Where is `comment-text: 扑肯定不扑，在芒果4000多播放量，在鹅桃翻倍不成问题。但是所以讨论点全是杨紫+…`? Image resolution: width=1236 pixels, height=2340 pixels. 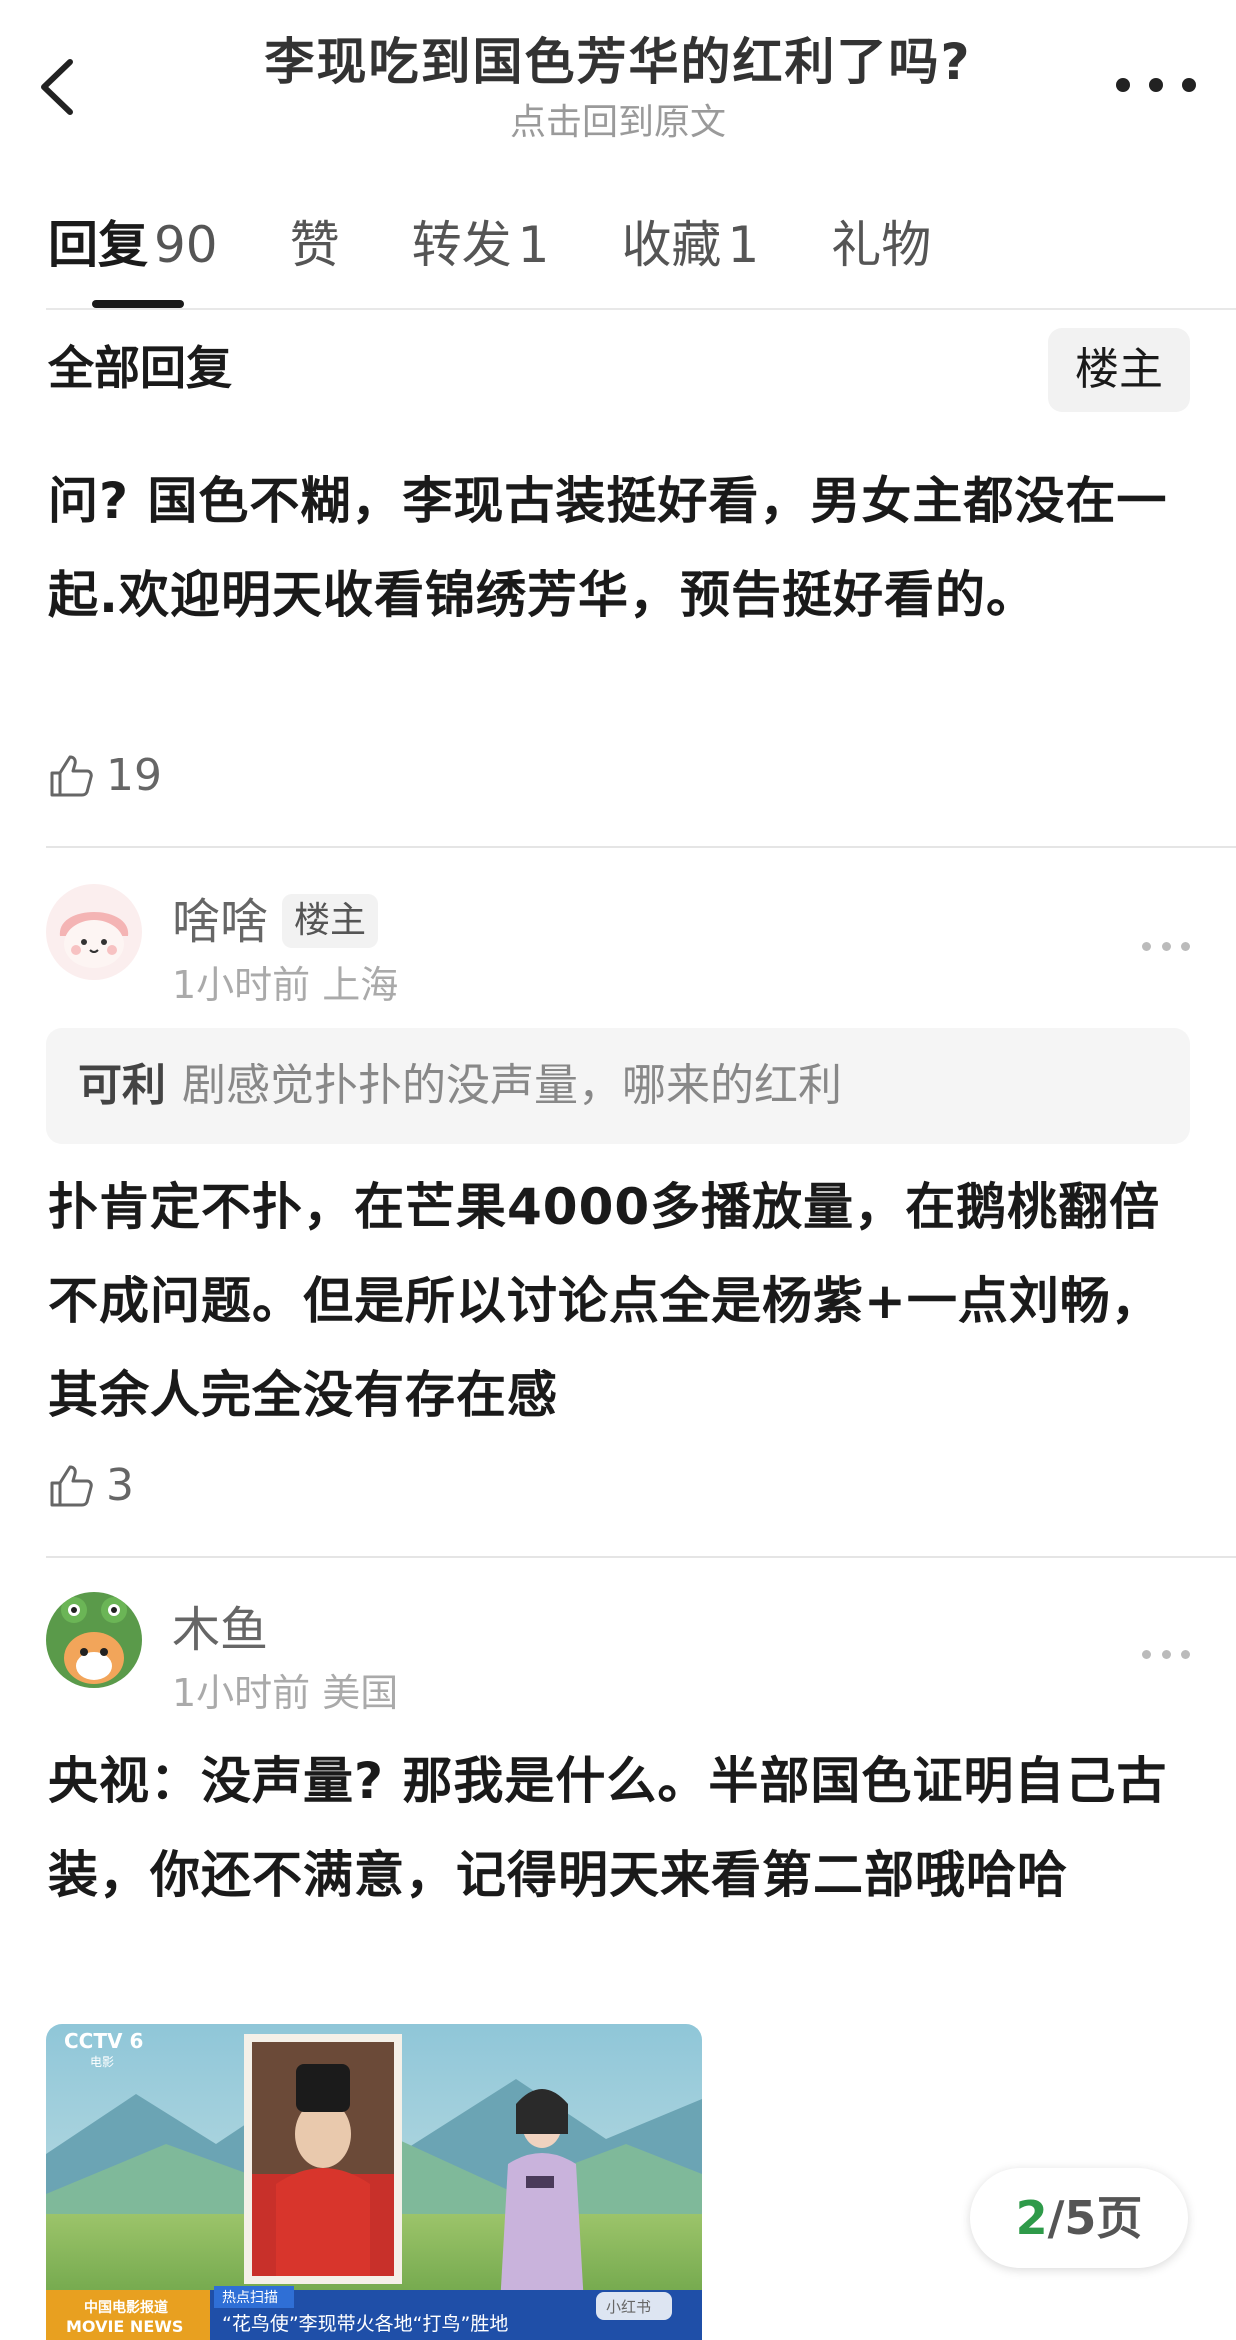
comment-text: 扑肯定不扑，在芒果4000多播放量，在鹅桃翻倍不成问题。但是所以讨论点全是杨紫+… is located at coordinates (605, 1301).